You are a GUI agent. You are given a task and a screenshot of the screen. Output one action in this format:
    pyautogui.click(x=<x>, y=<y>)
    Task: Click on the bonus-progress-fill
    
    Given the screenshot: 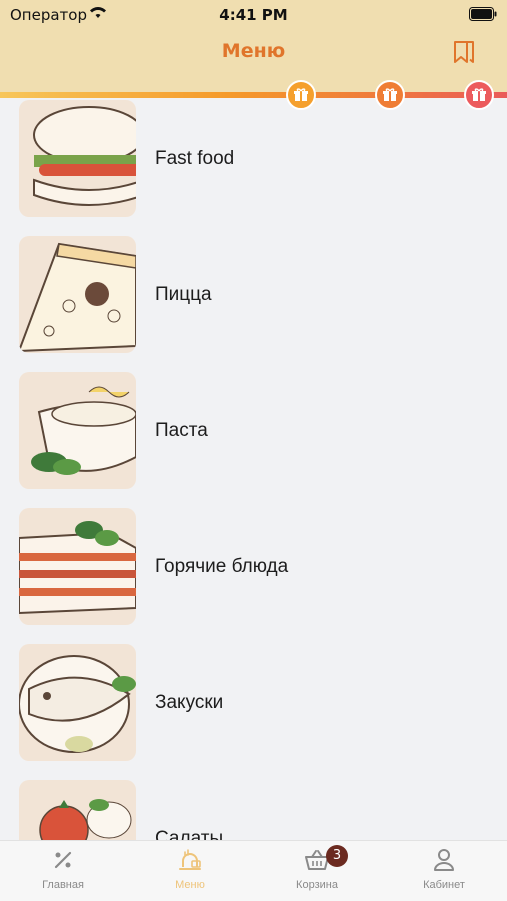 What is the action you would take?
    pyautogui.click(x=253, y=95)
    